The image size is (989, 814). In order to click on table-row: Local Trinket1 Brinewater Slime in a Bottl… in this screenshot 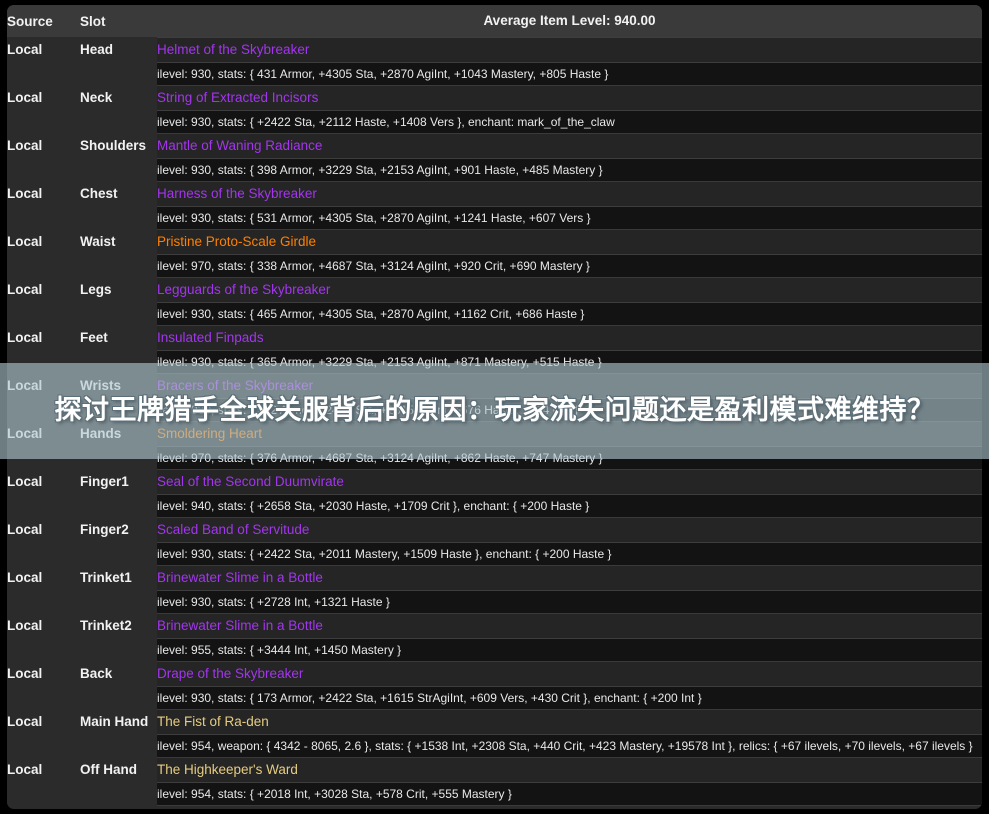, I will do `click(494, 577)`.